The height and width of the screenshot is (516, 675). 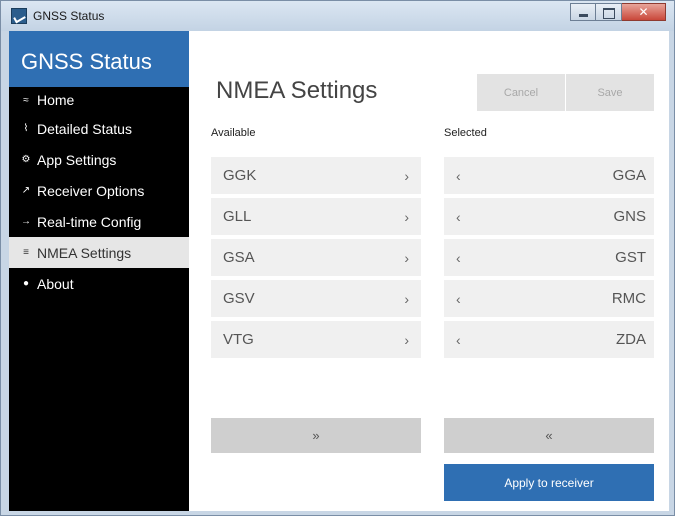 I want to click on page-title: NMEA Settings, so click(x=297, y=90).